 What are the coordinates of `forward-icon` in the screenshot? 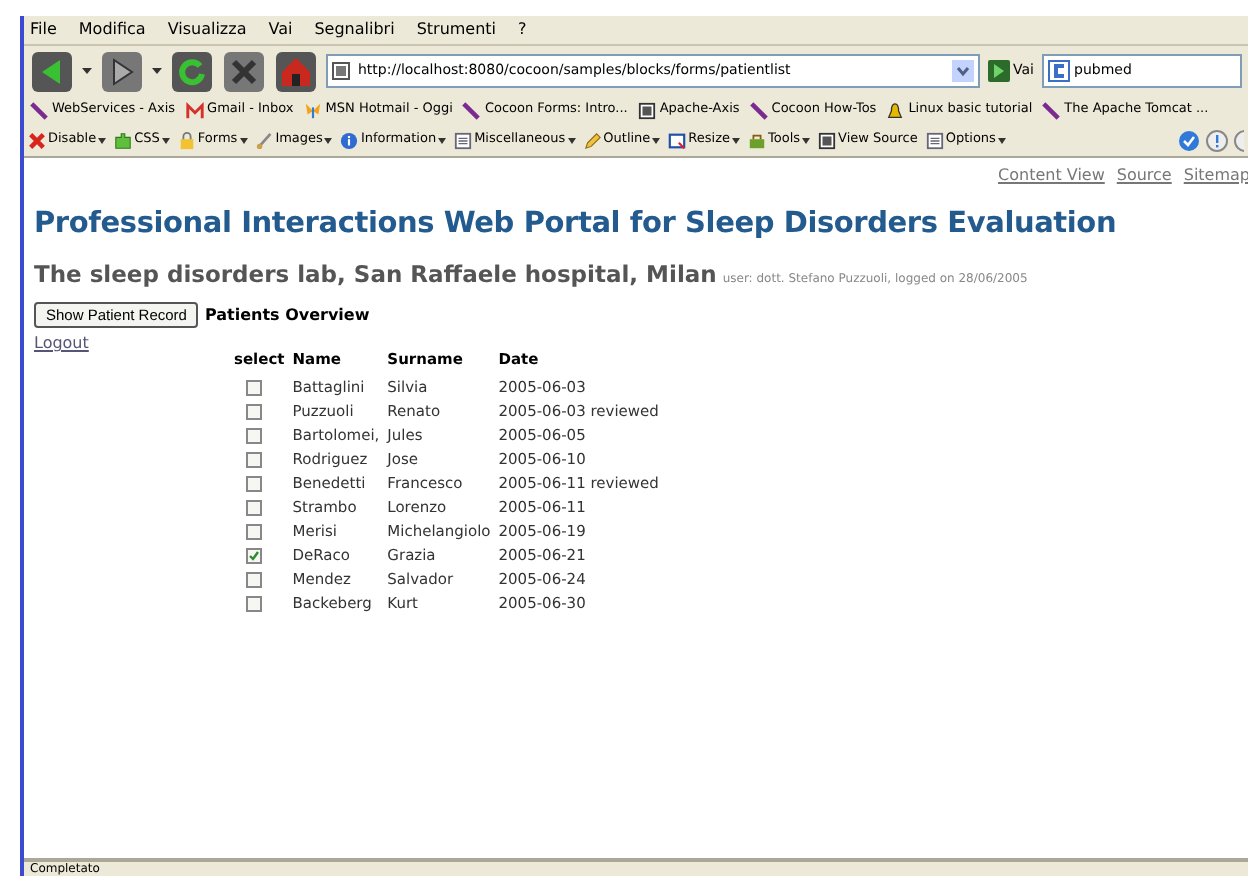 It's located at (122, 71).